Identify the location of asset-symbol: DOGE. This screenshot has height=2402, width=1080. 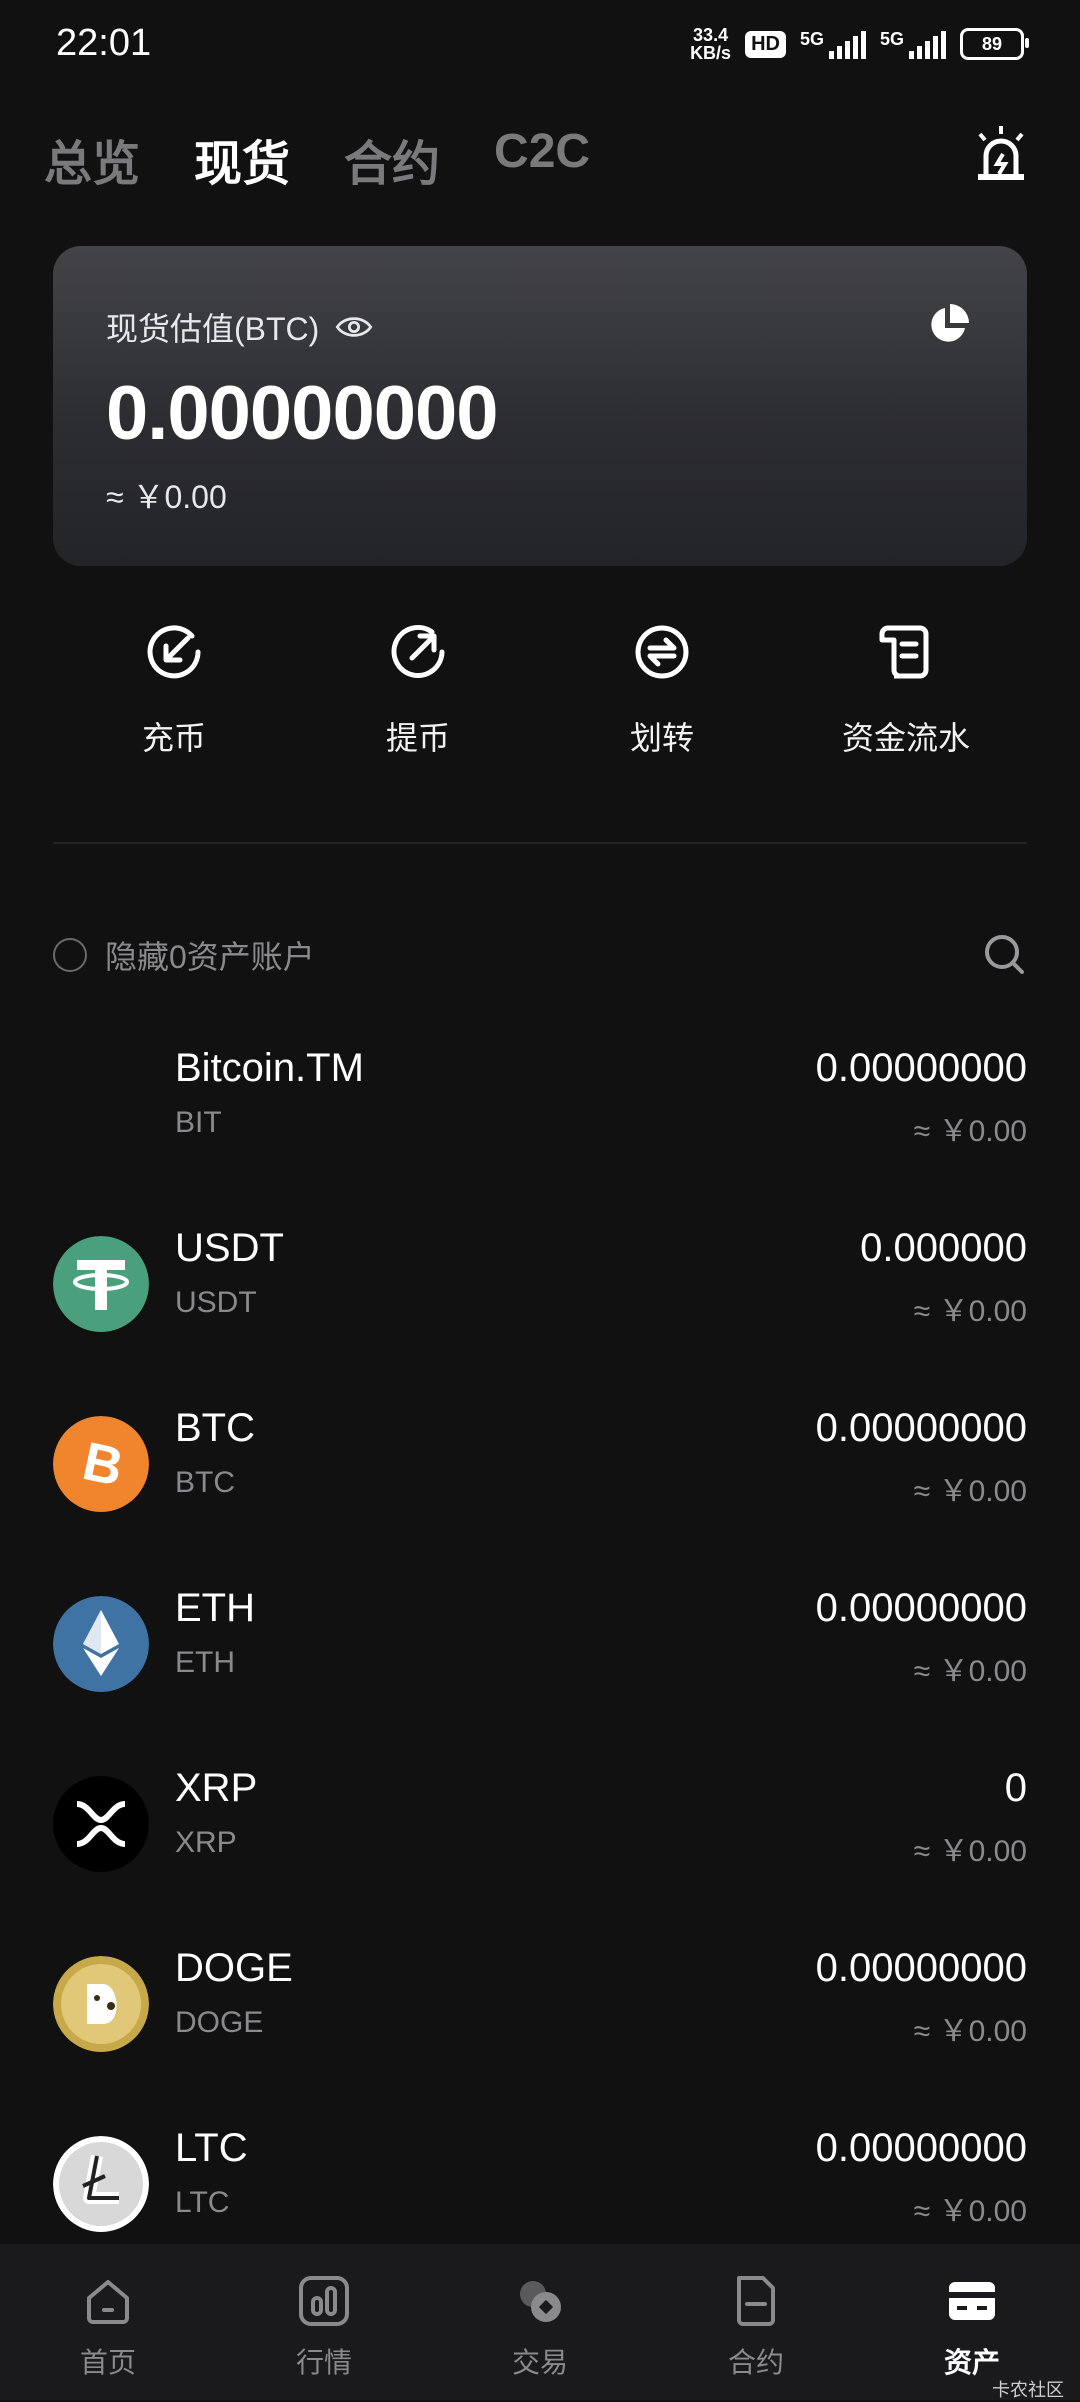
(219, 2022).